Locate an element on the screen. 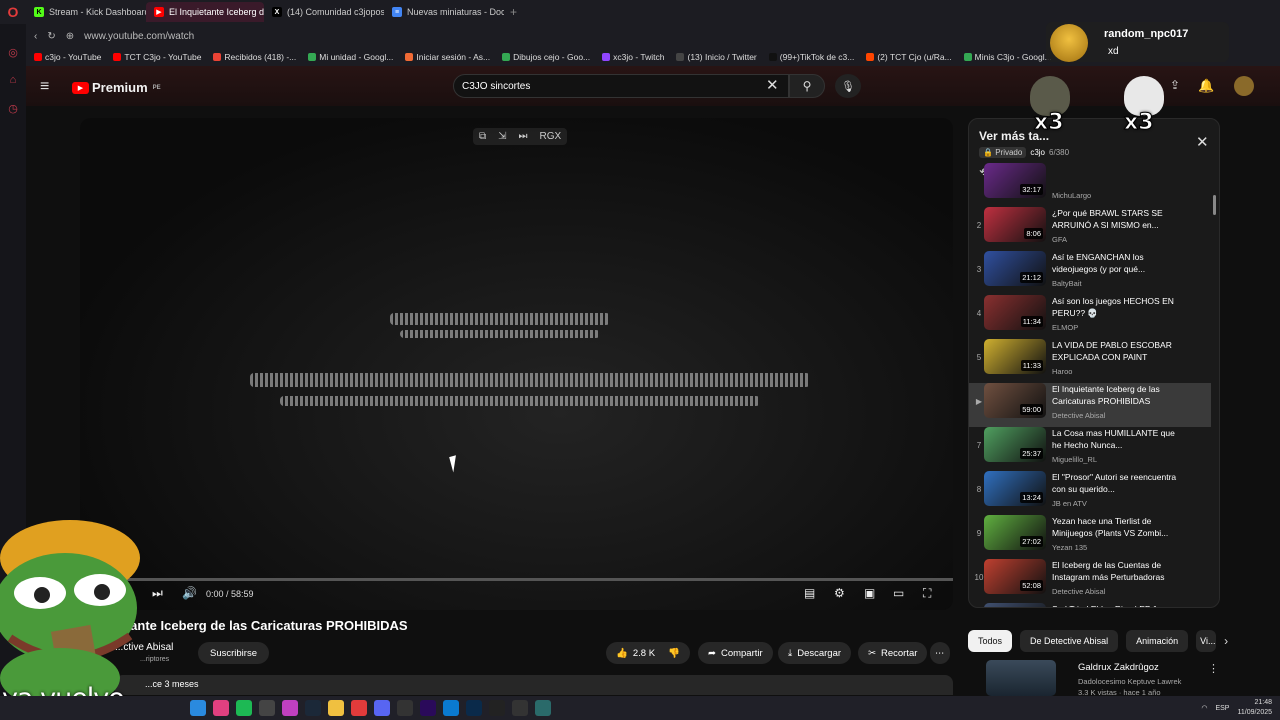  workspace-icon: ⌂ is located at coordinates (13, 80).